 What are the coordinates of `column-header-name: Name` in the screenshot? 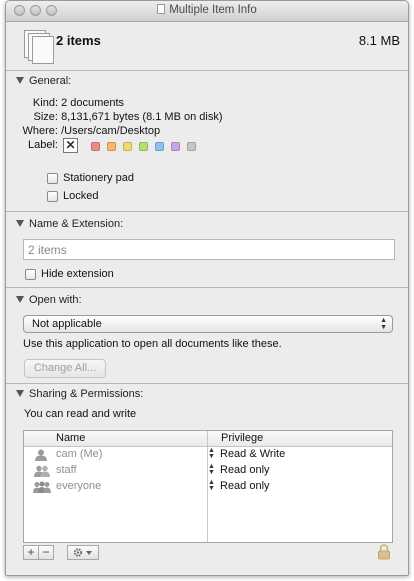 It's located at (70, 438).